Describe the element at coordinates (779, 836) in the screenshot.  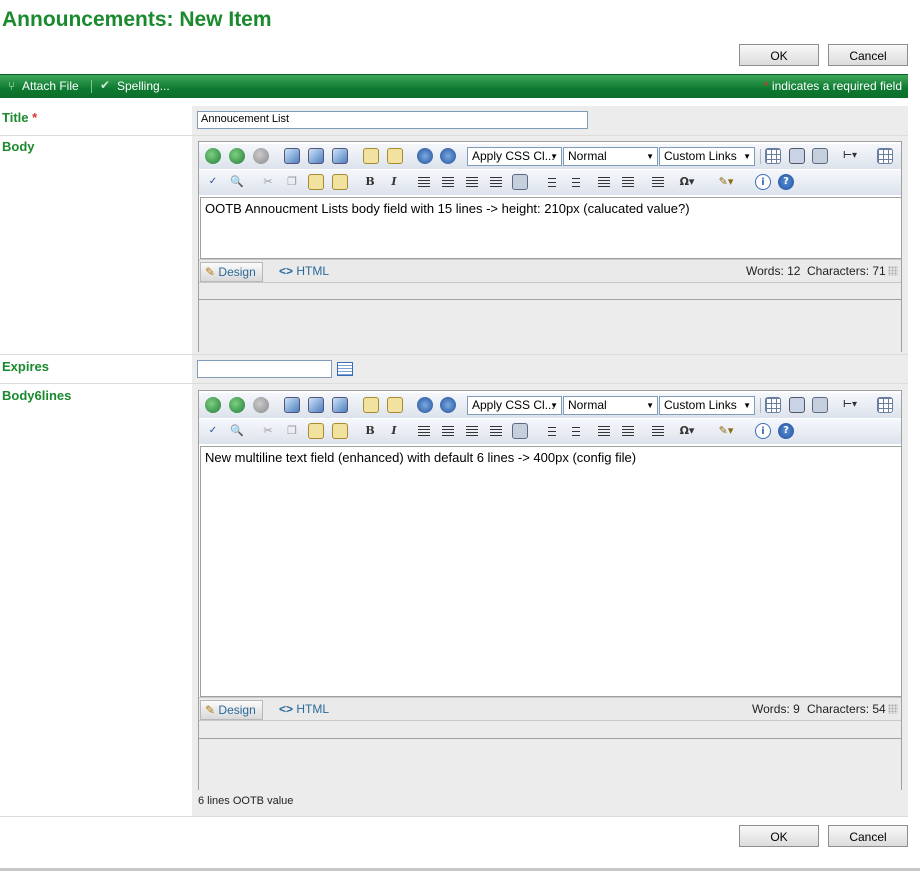
I see `ok-button-bottom: OK` at that location.